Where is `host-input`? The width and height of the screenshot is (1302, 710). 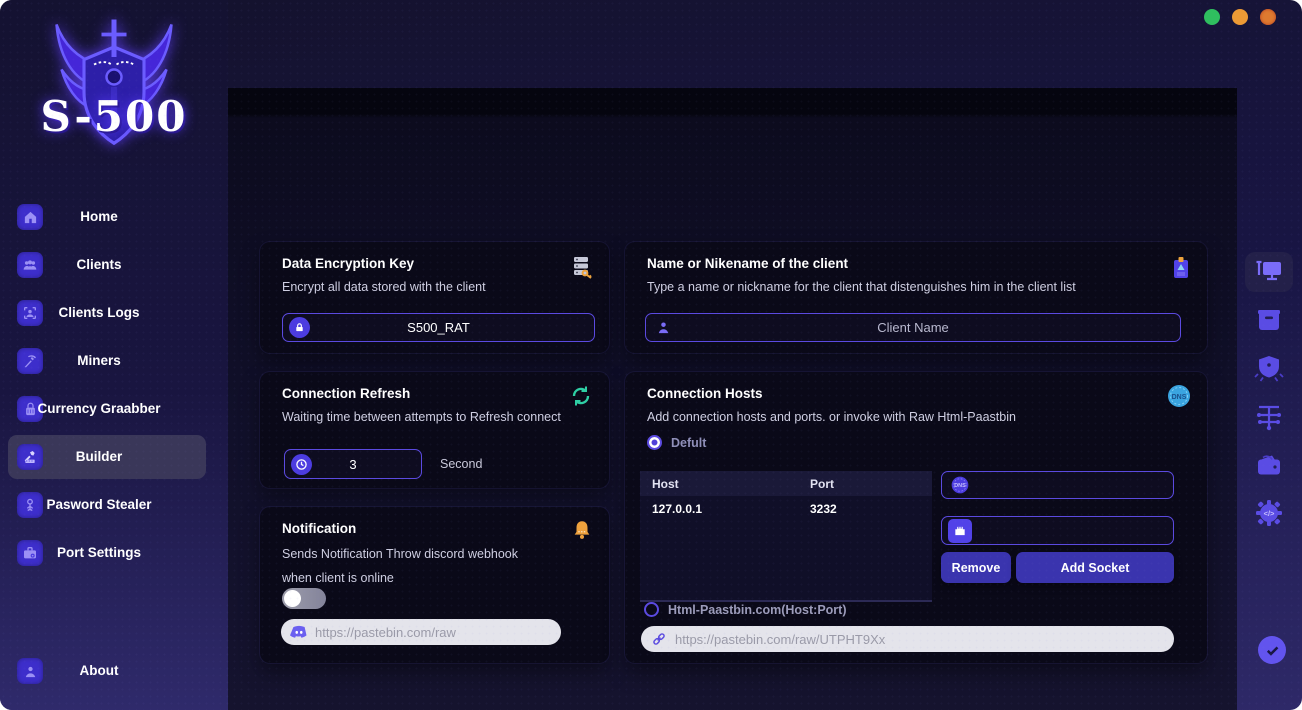 host-input is located at coordinates (1071, 485).